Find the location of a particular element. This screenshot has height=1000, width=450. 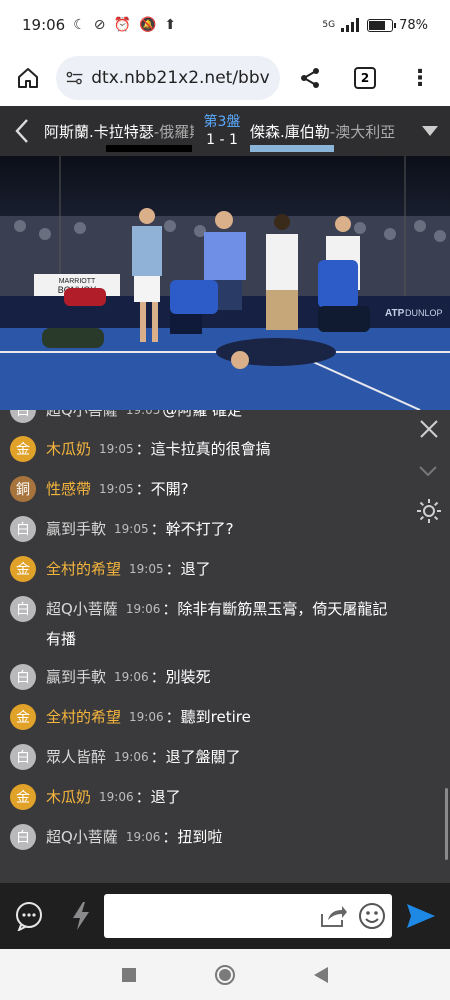

chat-mode-button is located at coordinates (29, 916).